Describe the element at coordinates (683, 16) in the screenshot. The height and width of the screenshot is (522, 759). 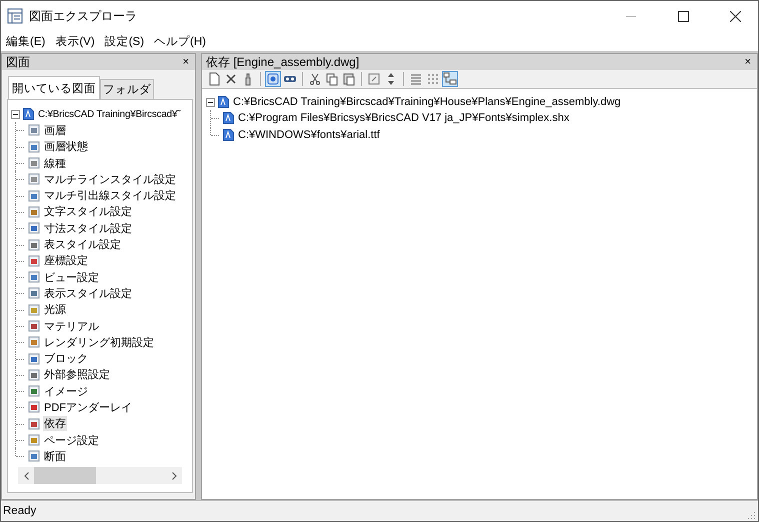
I see `maximize-icon` at that location.